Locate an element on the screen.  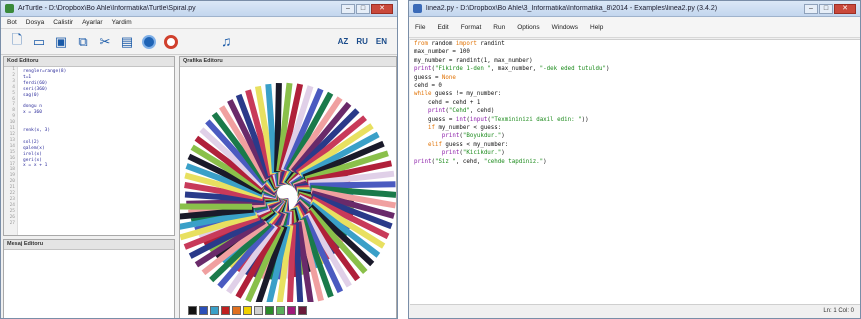
message-pane-title: Mesaj Editoru is located at coordinates (89, 245).